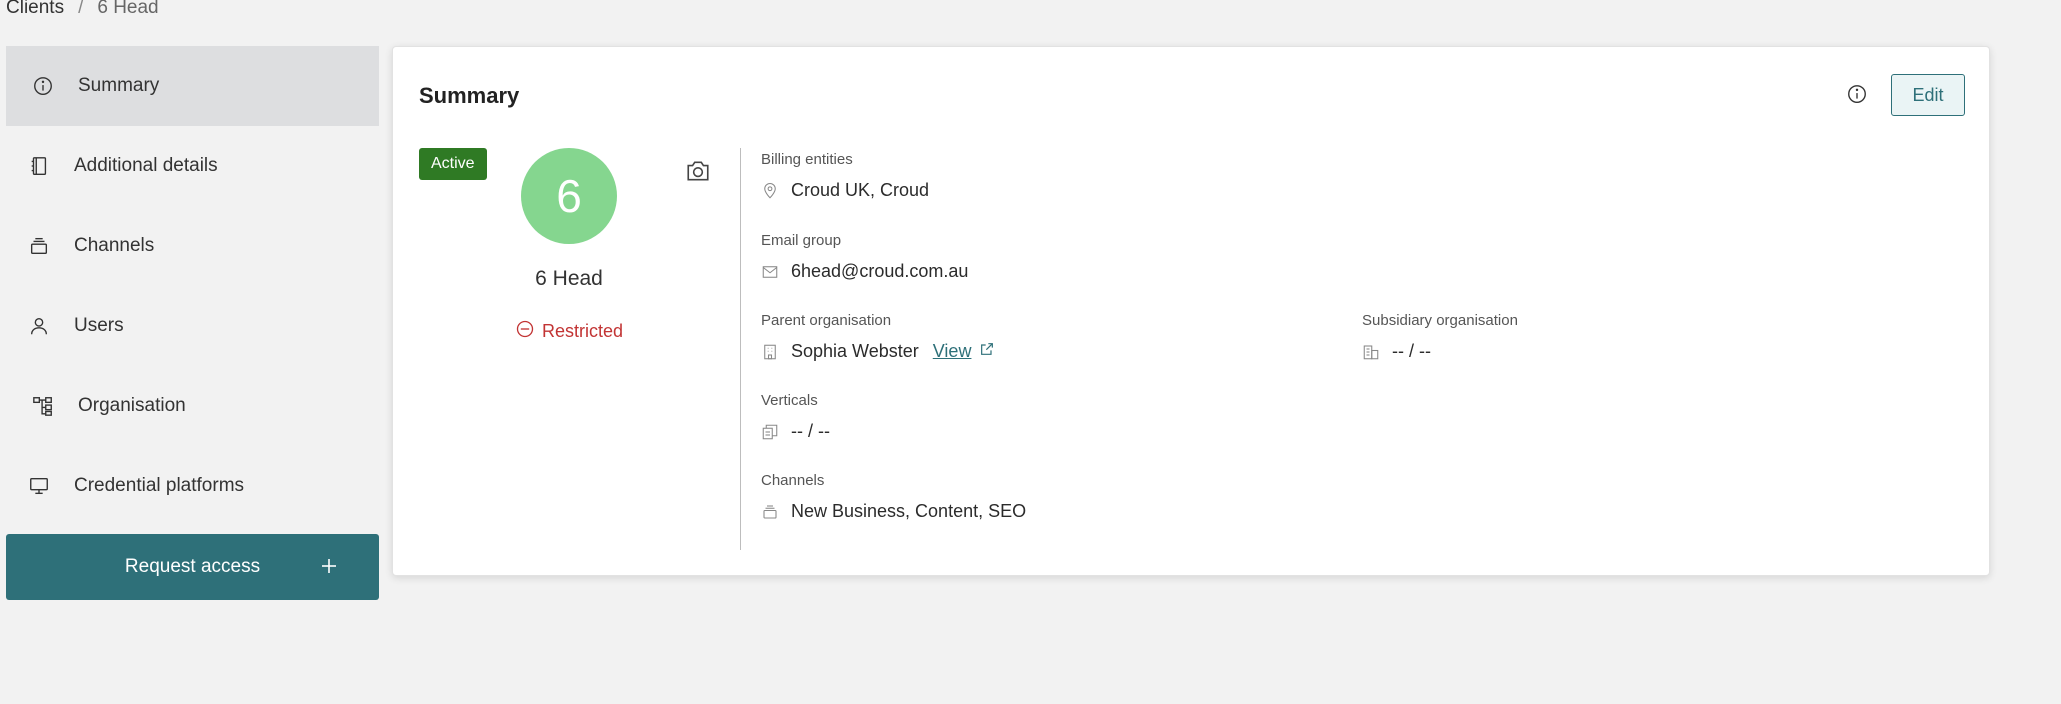  I want to click on view-parent-link: View, so click(964, 351).